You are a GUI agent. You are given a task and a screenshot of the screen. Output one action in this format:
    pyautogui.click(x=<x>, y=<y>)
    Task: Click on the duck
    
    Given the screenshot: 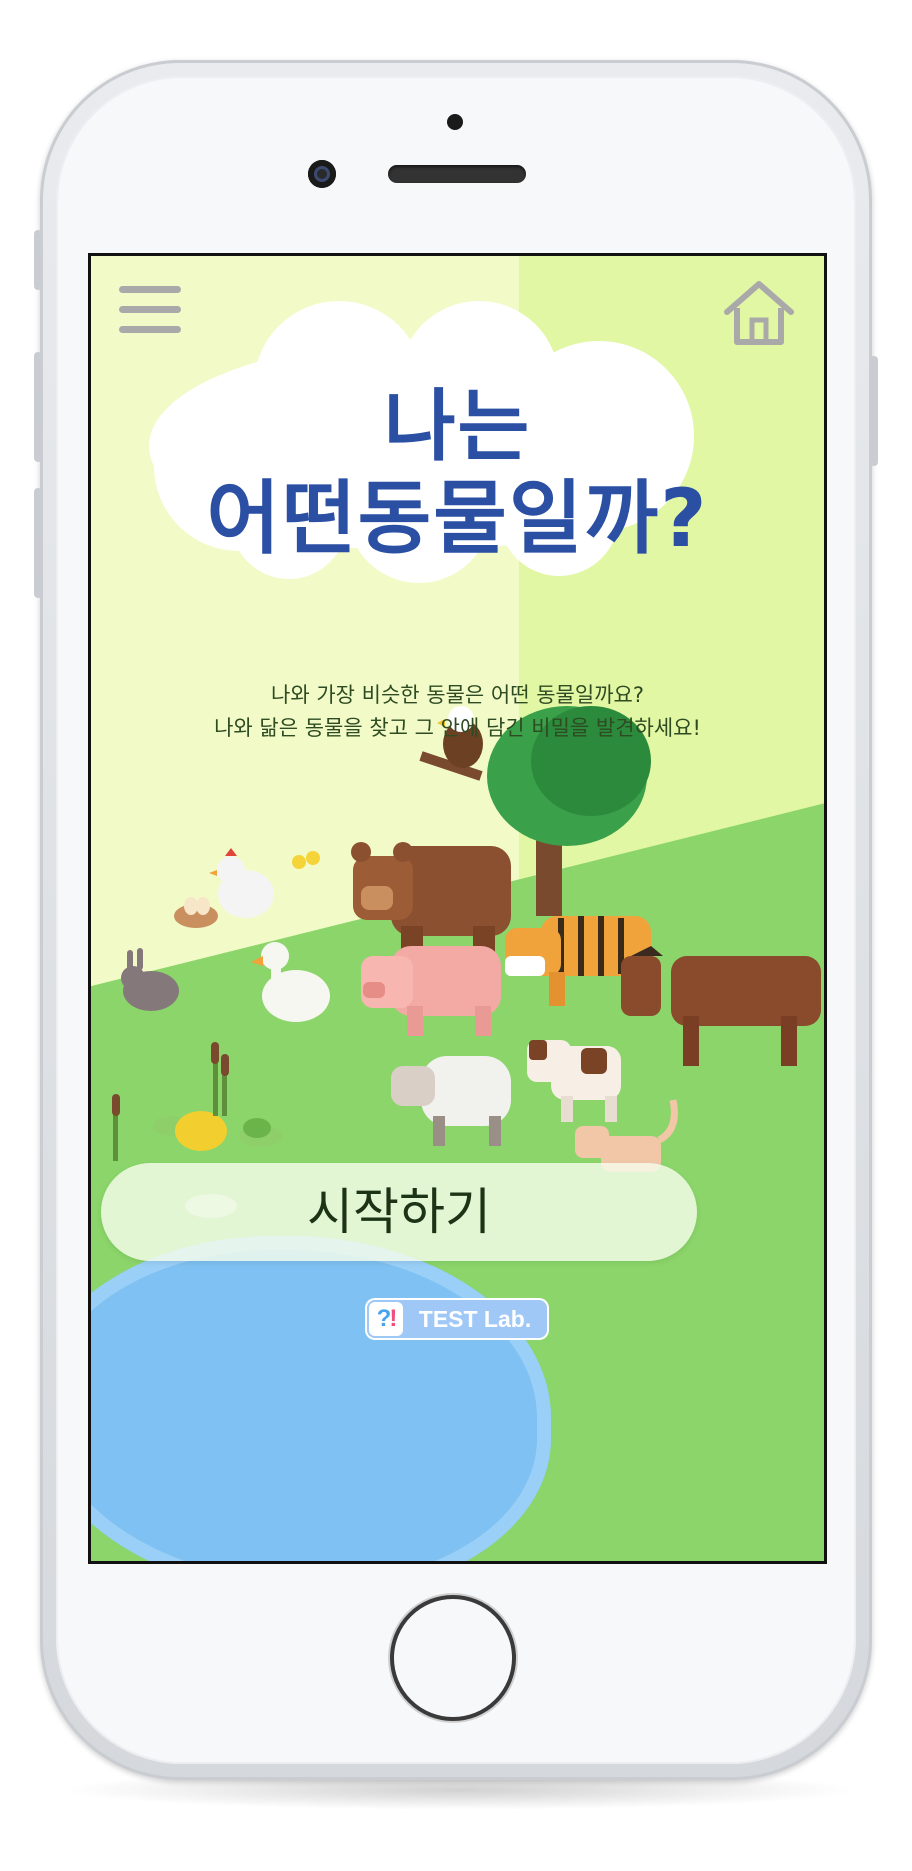 What is the action you would take?
    pyautogui.click(x=290, y=982)
    